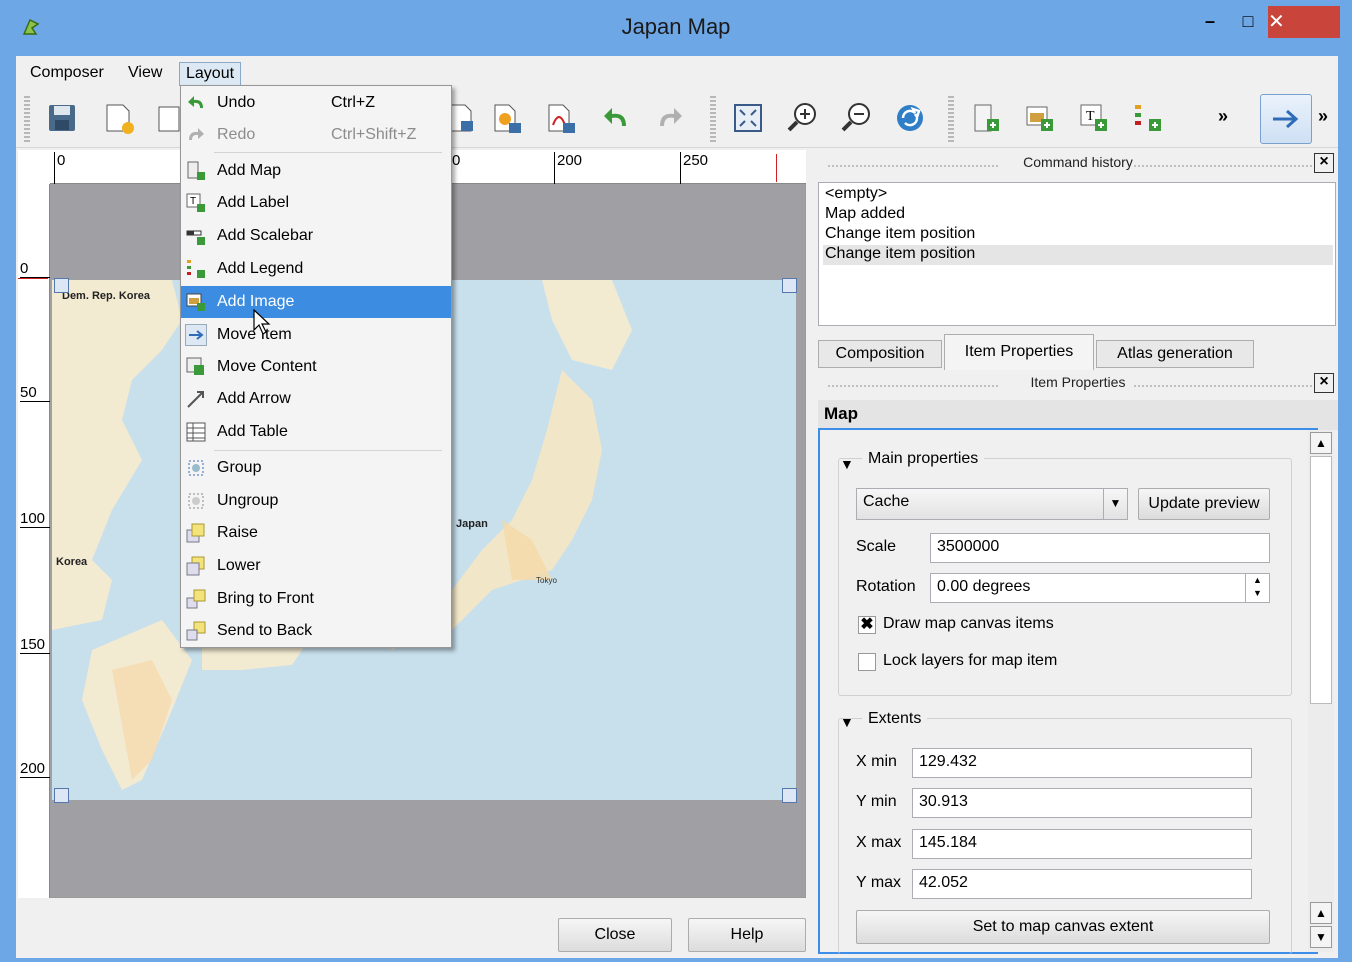 The width and height of the screenshot is (1352, 962). What do you see at coordinates (1082, 763) in the screenshot?
I see `xmin-input: 129.432` at bounding box center [1082, 763].